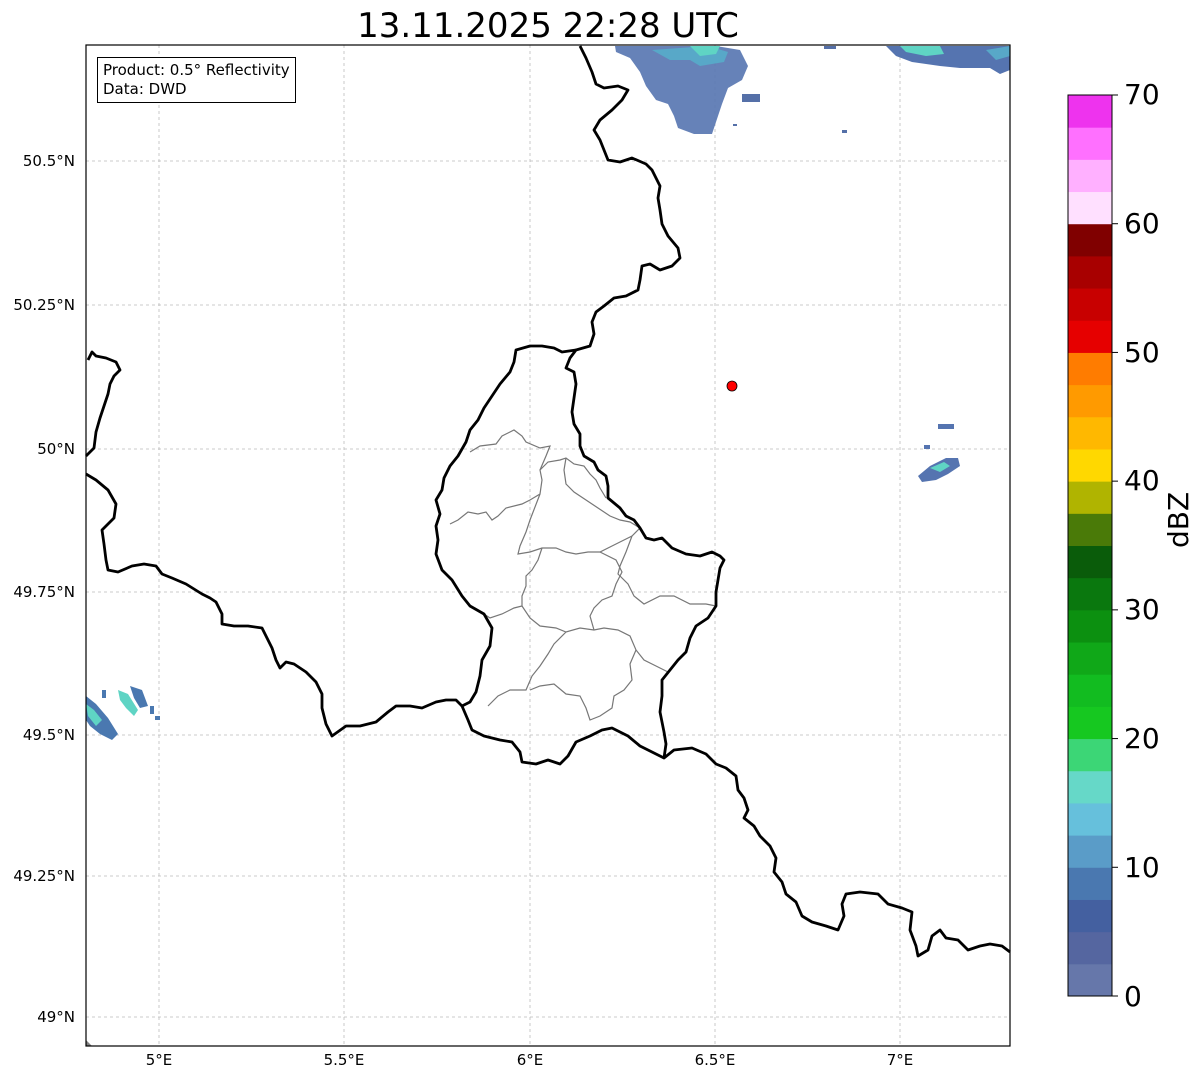 This screenshot has width=1202, height=1081. What do you see at coordinates (715, 1060) in the screenshot?
I see `lon-label-6-5: 6.5°E` at bounding box center [715, 1060].